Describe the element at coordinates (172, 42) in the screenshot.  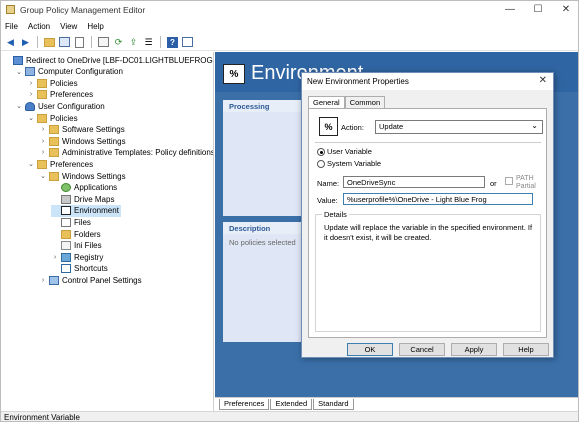
I see `help-icon: ?` at that location.